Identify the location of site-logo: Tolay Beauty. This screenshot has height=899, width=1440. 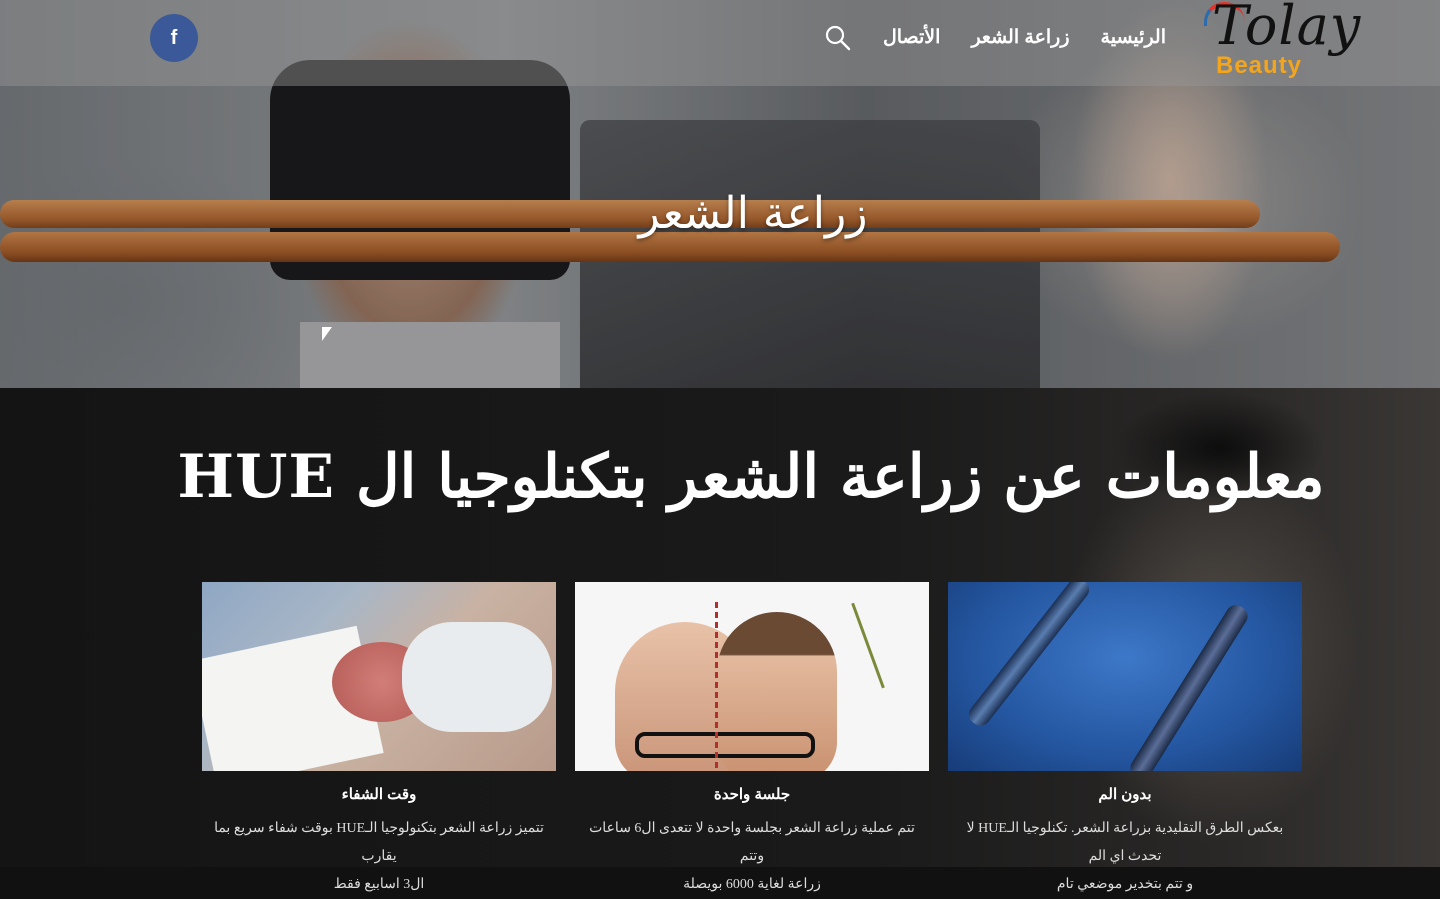
(1280, 43).